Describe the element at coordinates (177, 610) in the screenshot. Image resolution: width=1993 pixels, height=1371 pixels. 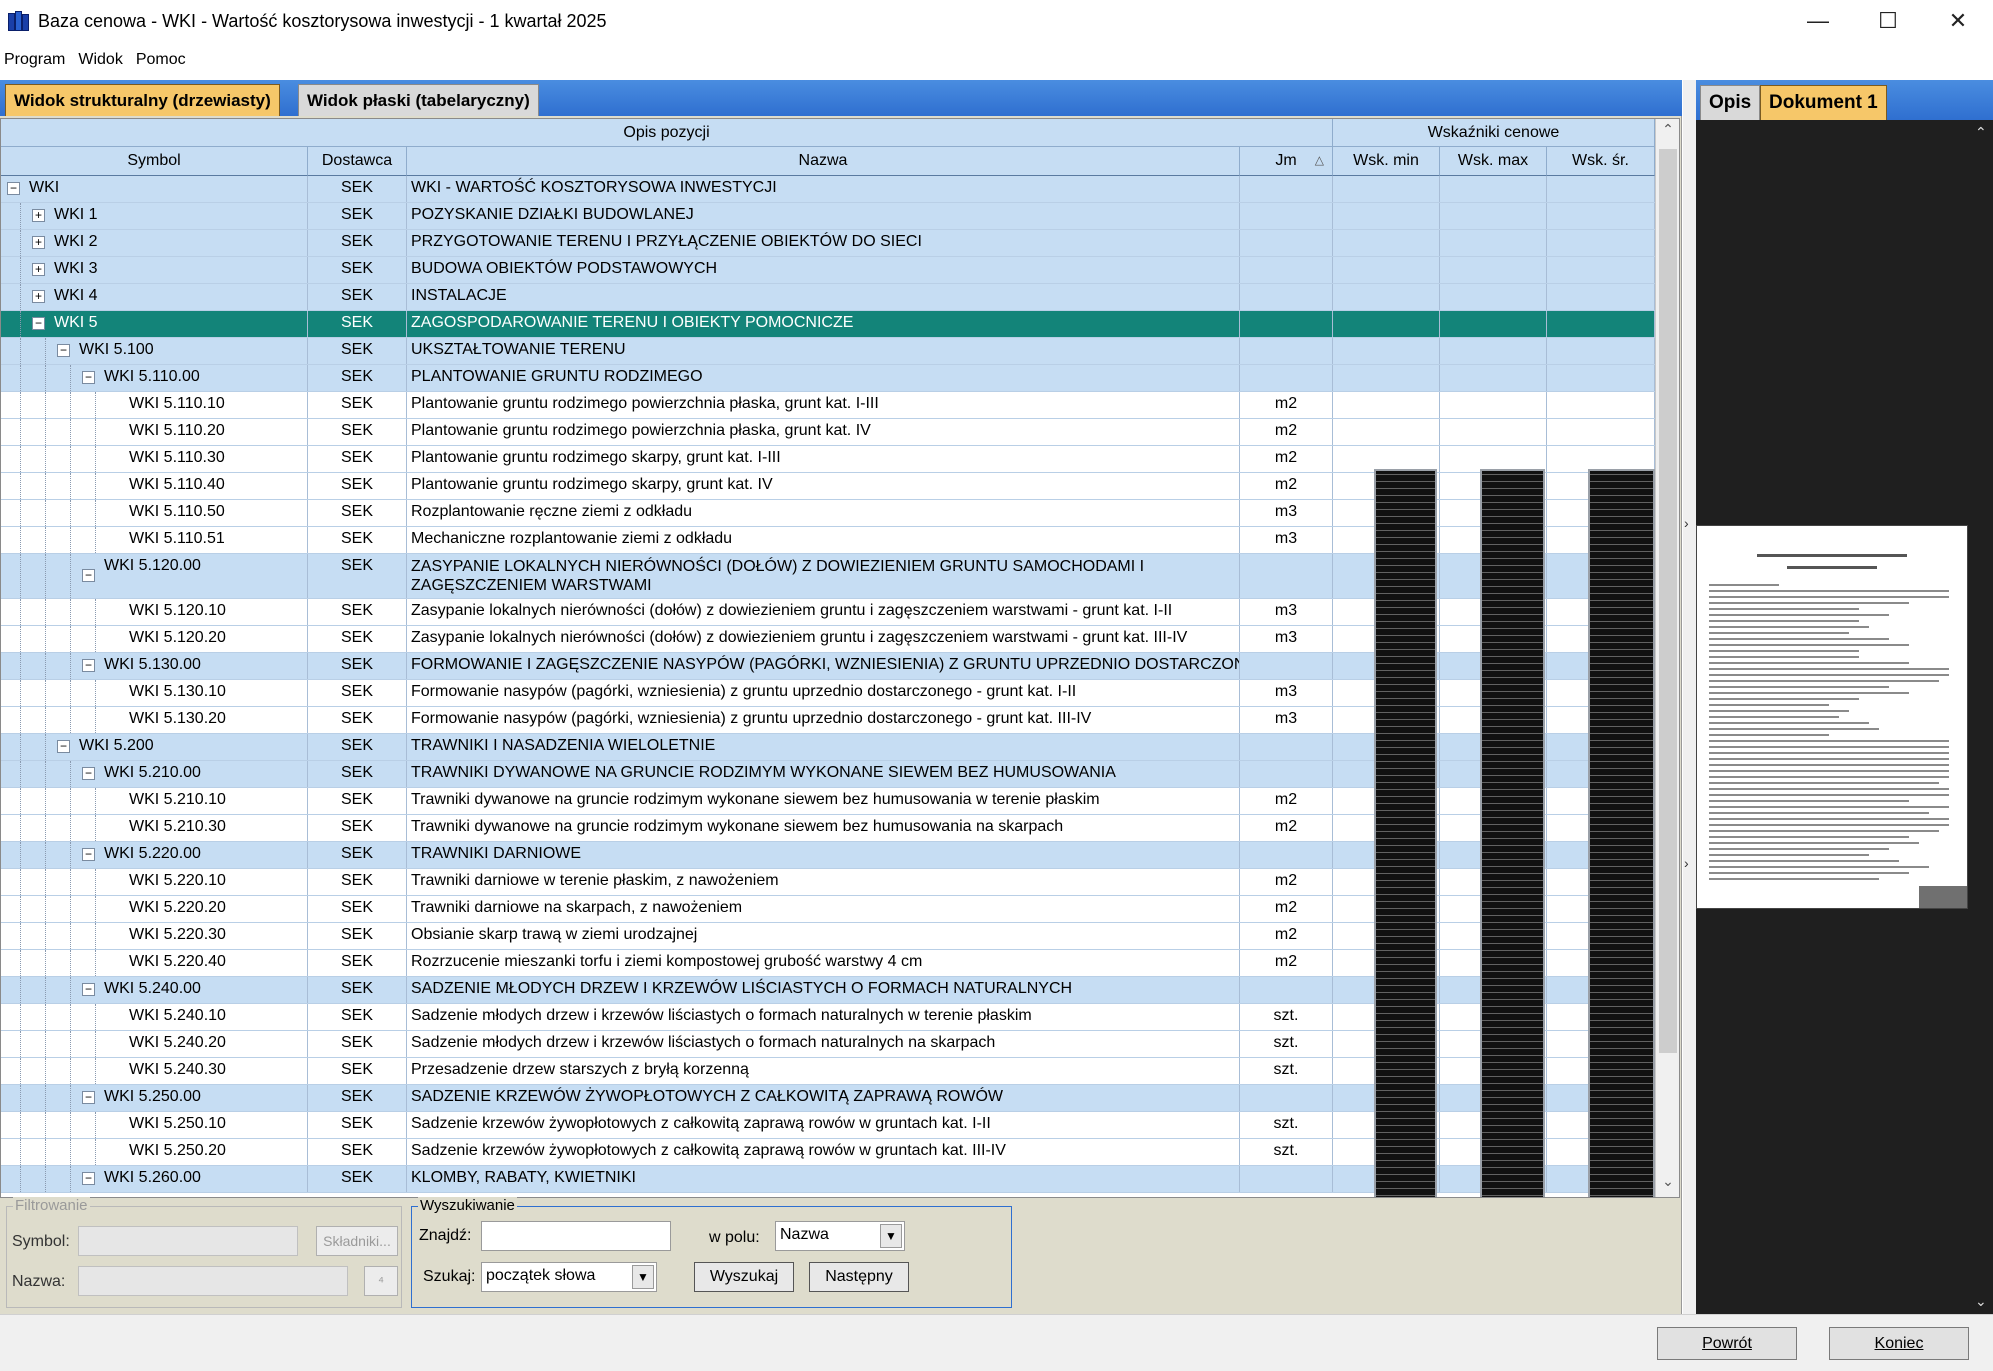
I see `symbol-text: WKI 5.120.10` at that location.